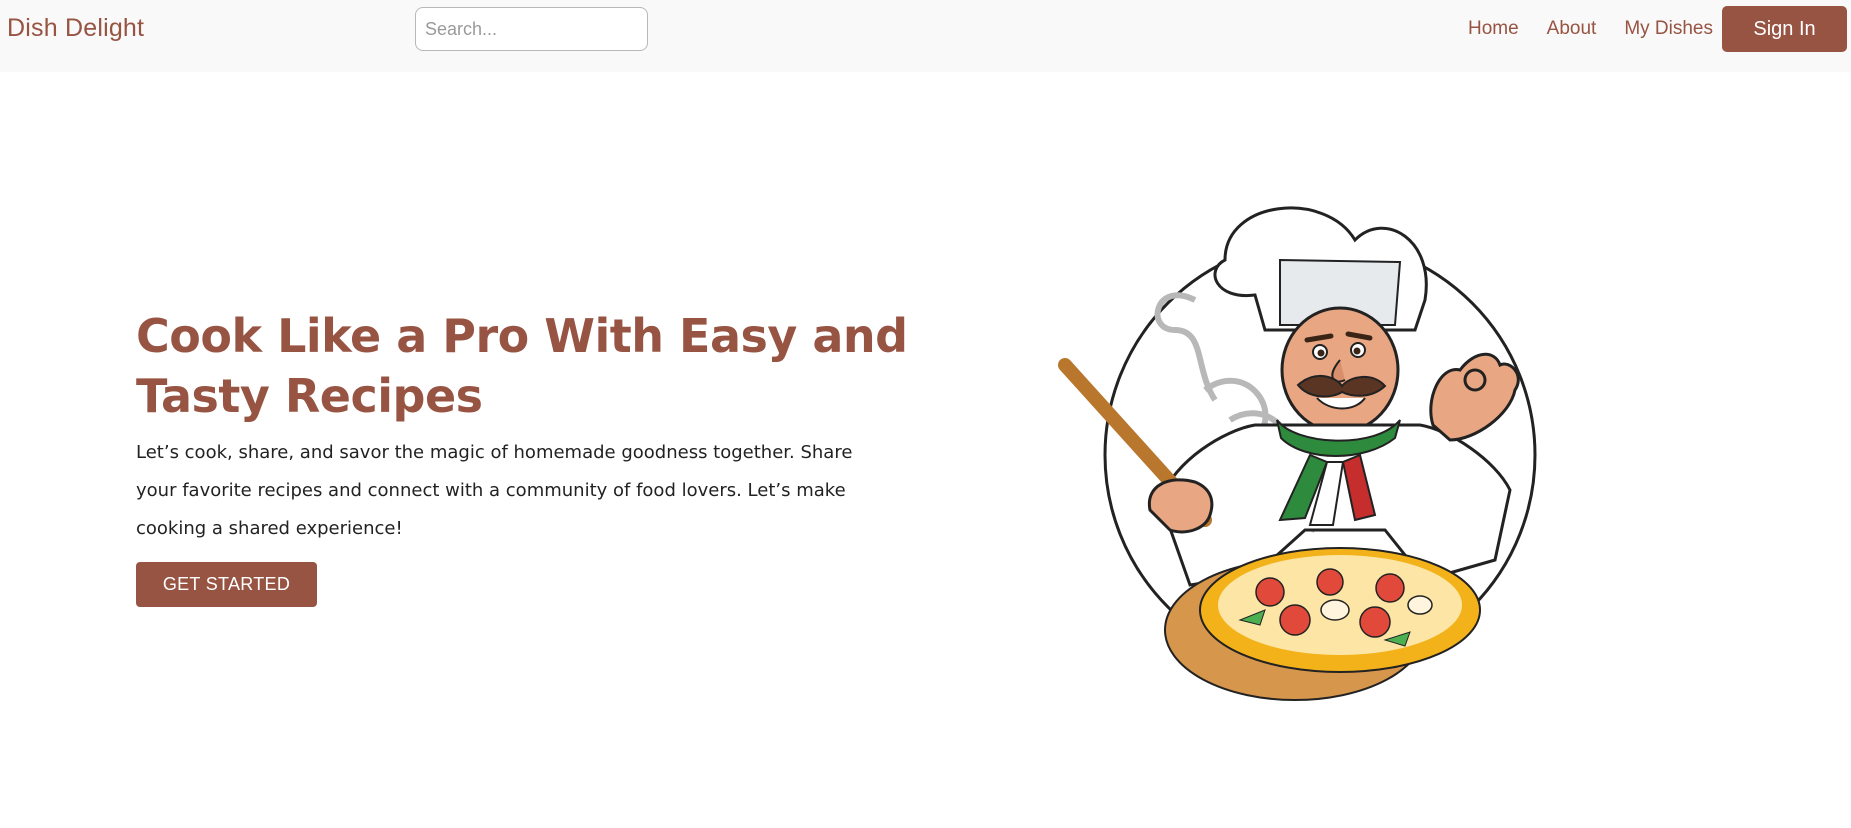 The image size is (1851, 828). Describe the element at coordinates (1572, 29) in the screenshot. I see `nav-link-about: About` at that location.